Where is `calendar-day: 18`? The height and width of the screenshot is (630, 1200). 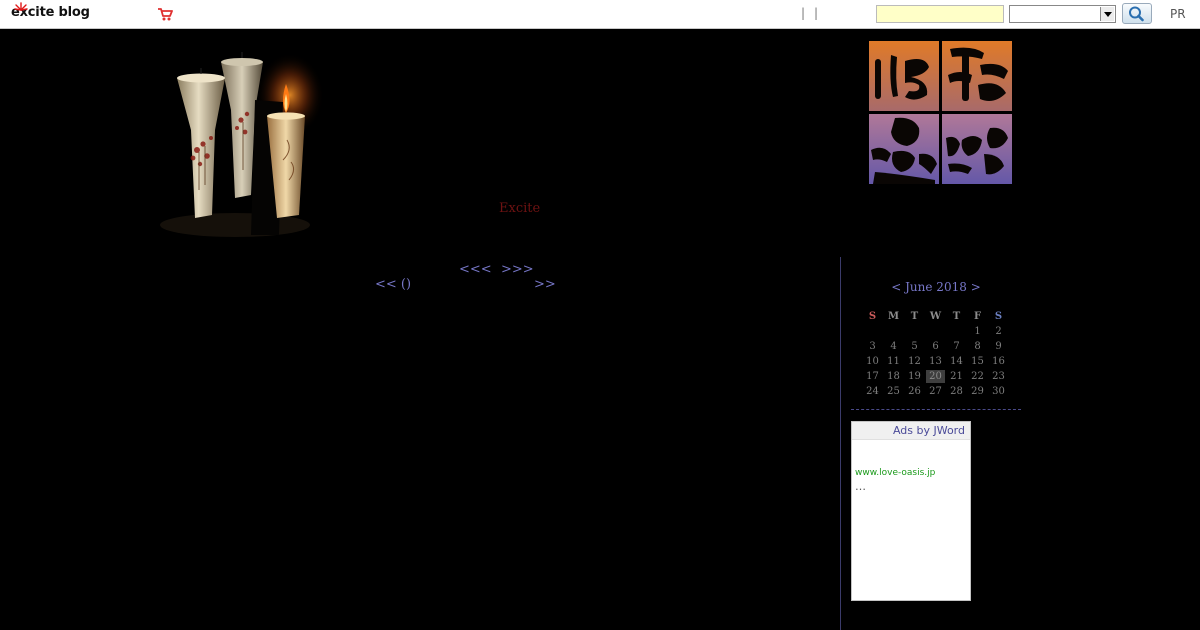 calendar-day: 18 is located at coordinates (893, 376).